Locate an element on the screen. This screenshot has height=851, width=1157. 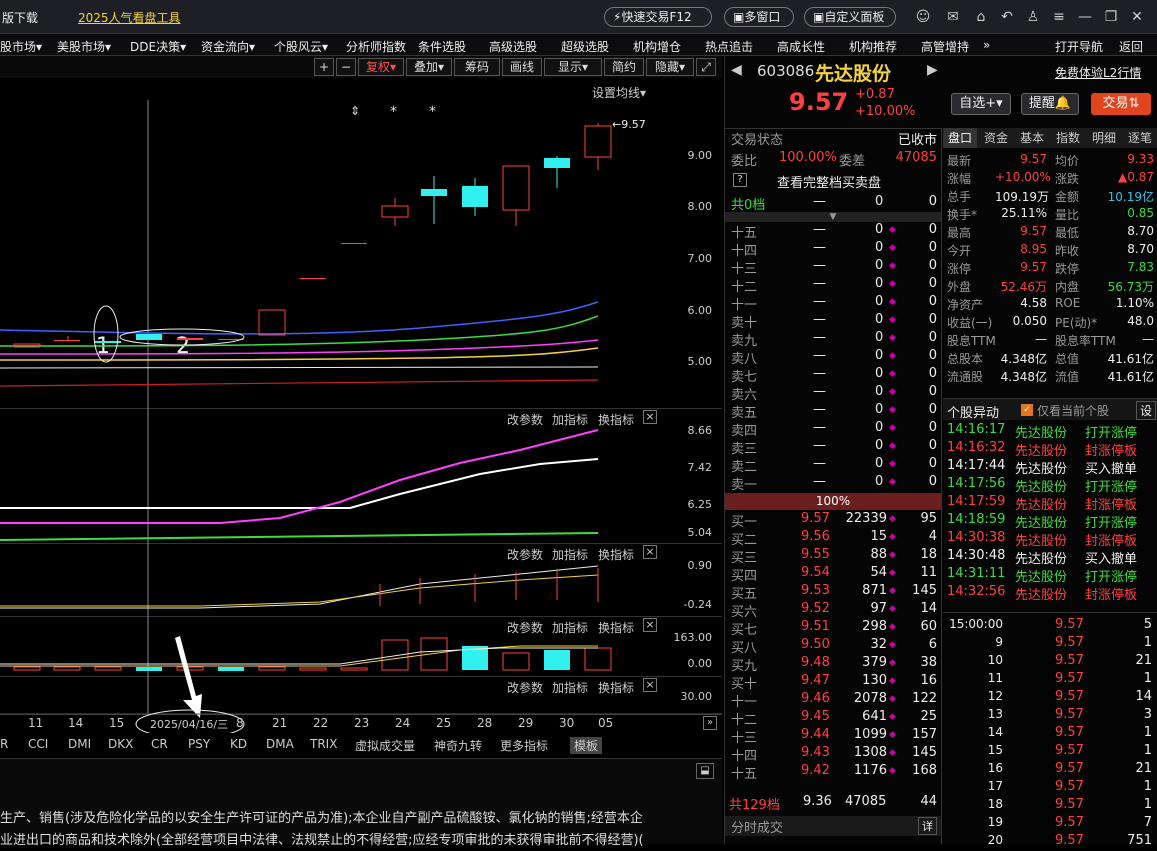
tab-basic: 基本 is located at coordinates (1032, 138).